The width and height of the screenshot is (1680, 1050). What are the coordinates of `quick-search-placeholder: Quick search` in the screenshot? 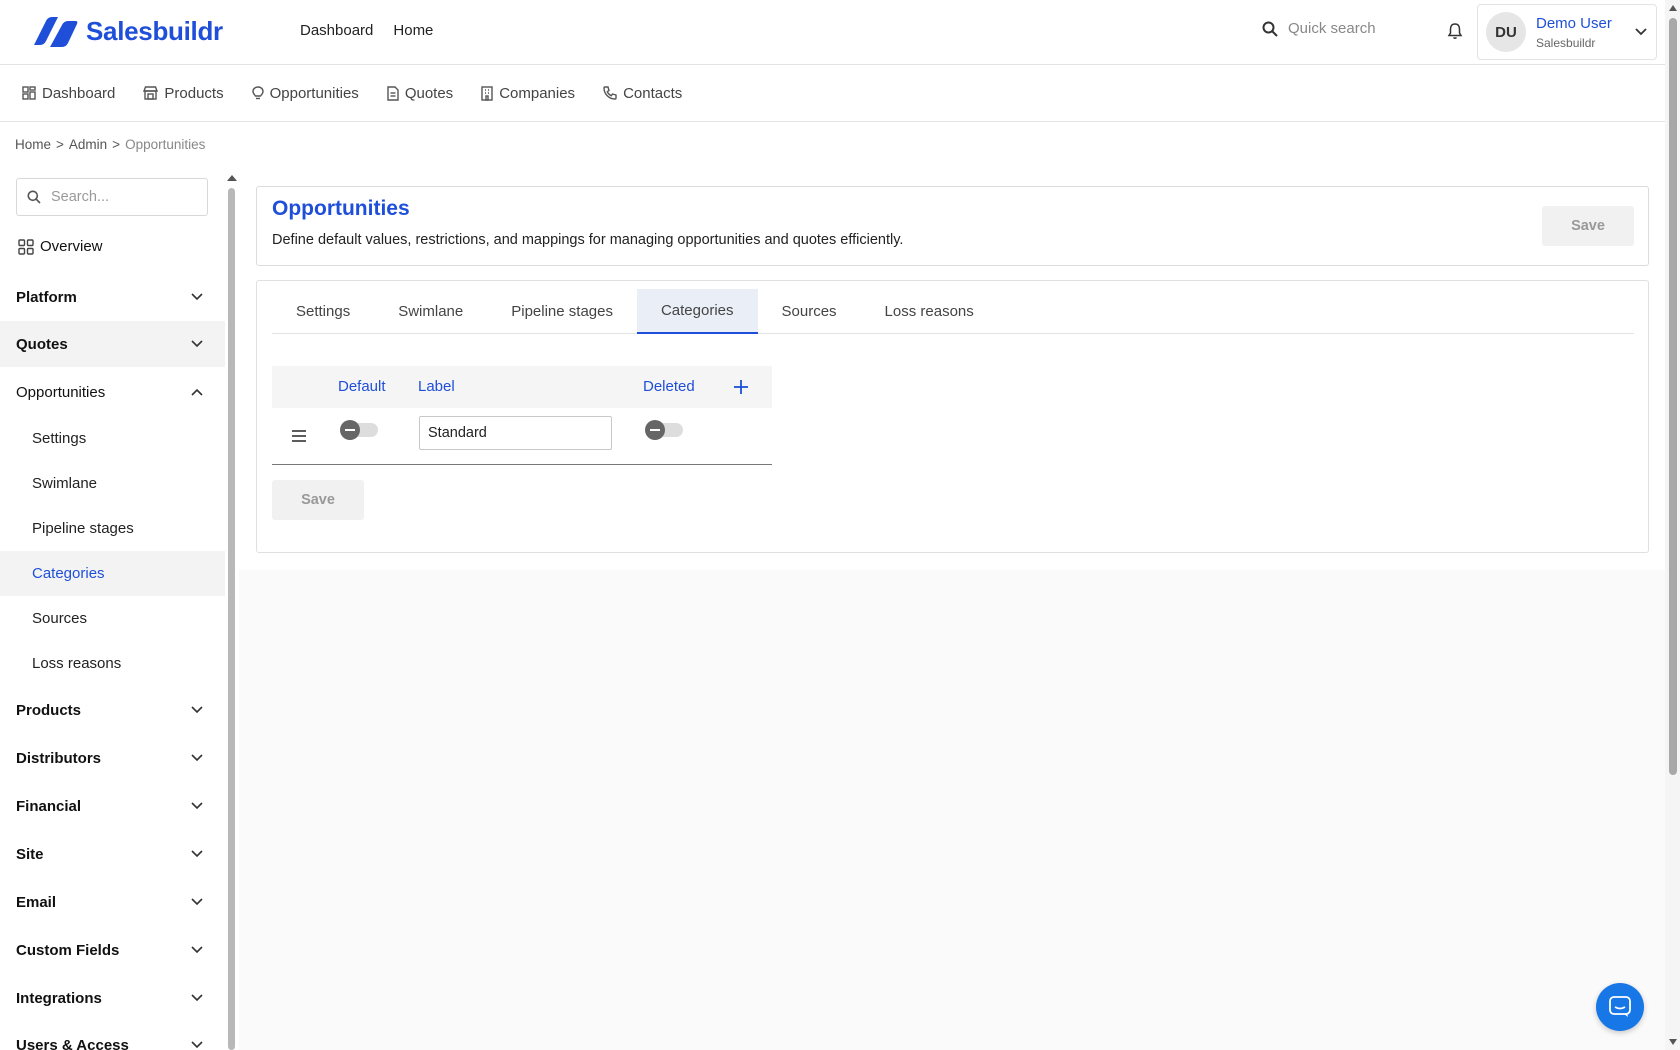 It's located at (1332, 28).